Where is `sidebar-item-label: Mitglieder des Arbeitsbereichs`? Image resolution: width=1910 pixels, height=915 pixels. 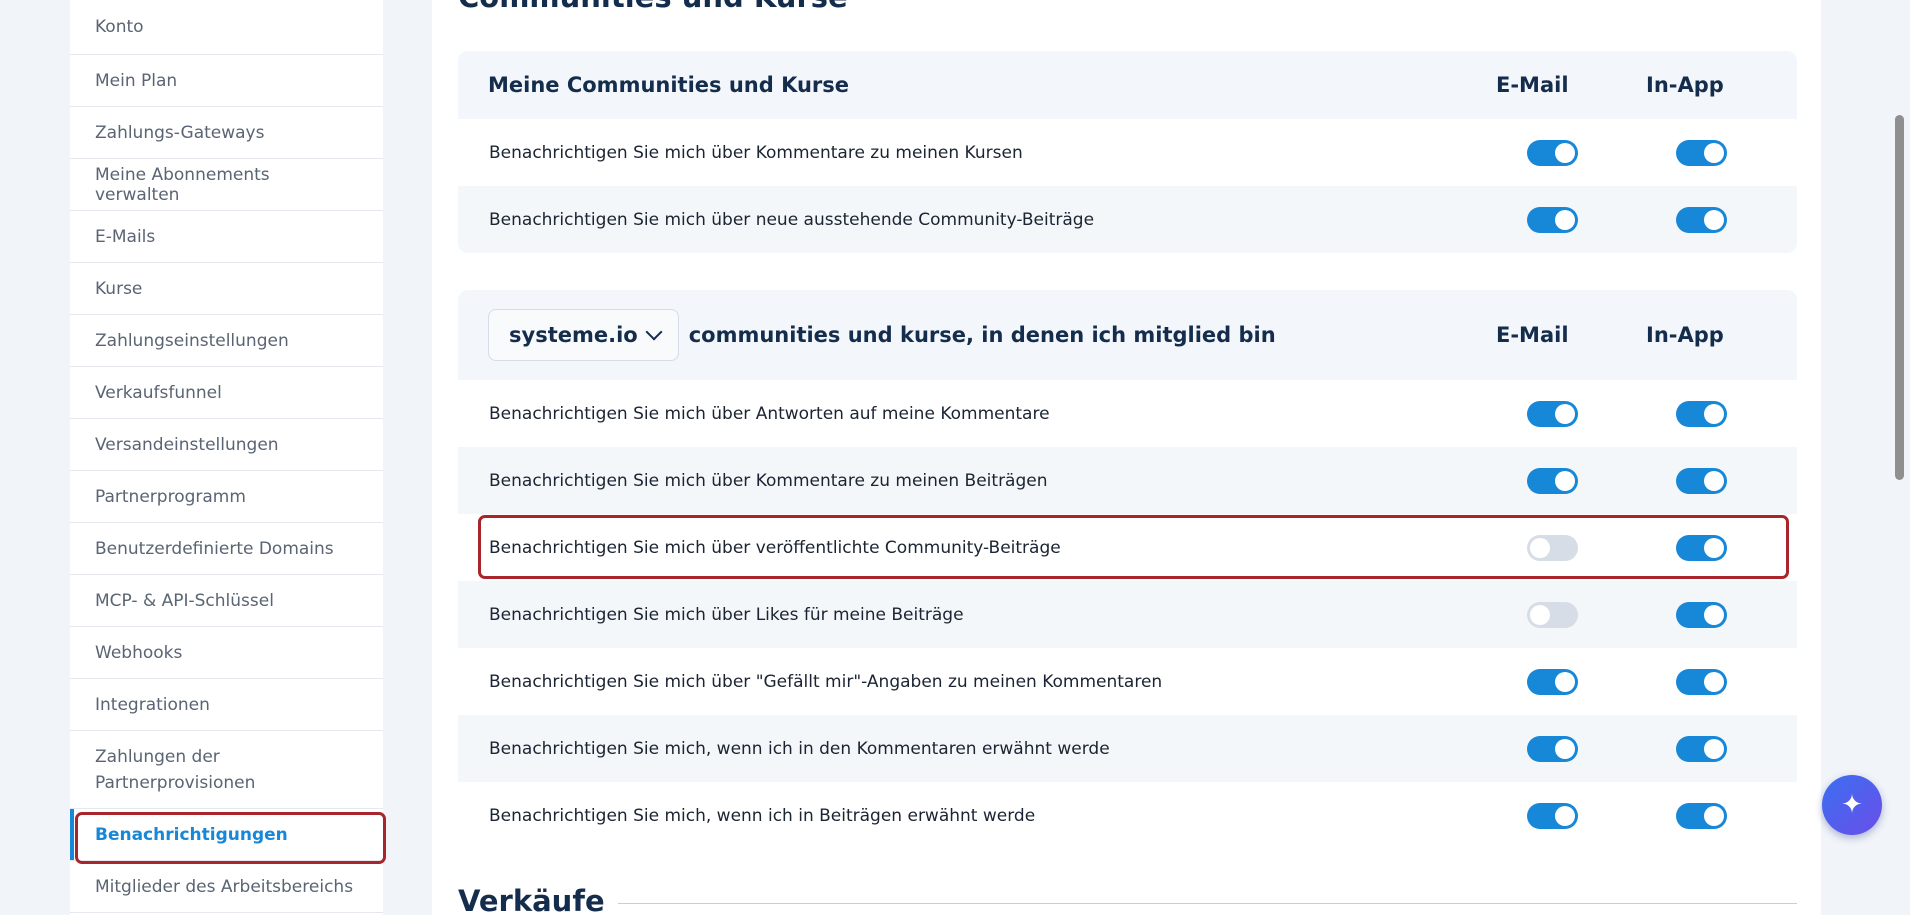 sidebar-item-label: Mitglieder des Arbeitsbereichs is located at coordinates (224, 886).